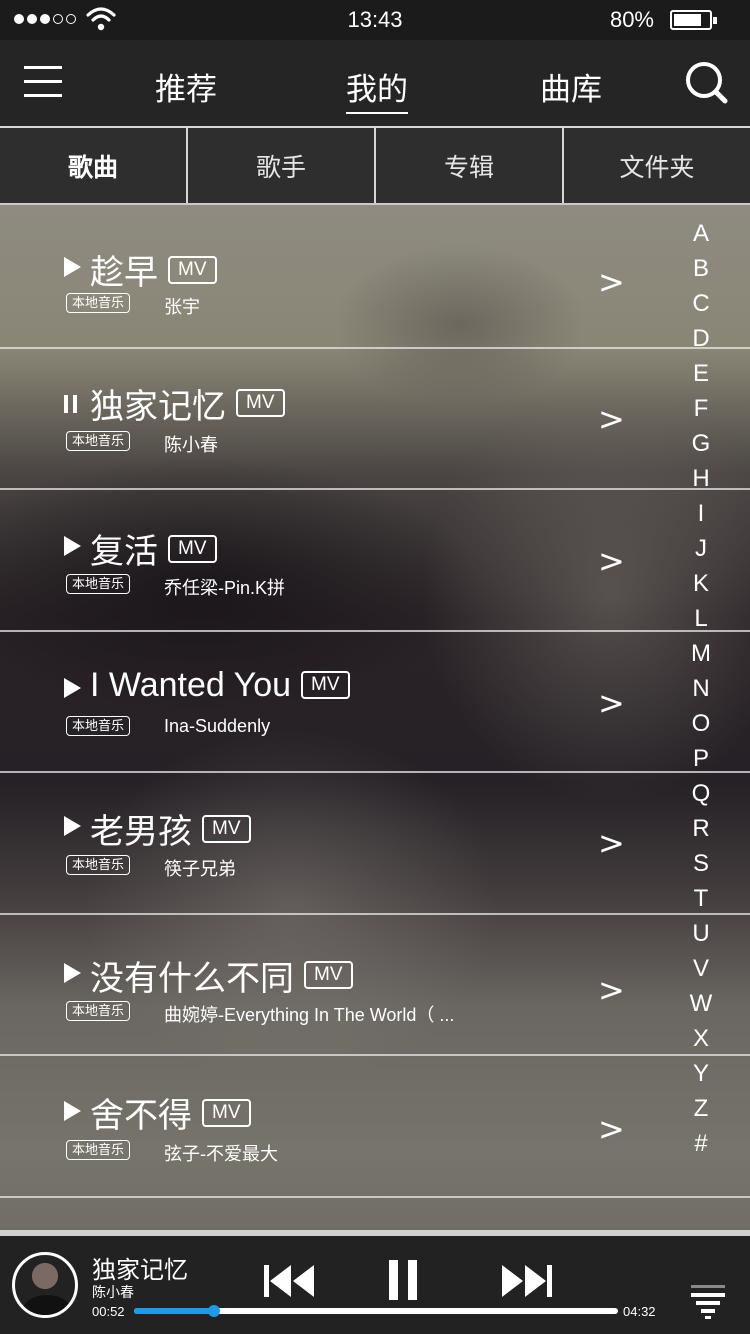 This screenshot has width=750, height=1334. What do you see at coordinates (124, 273) in the screenshot?
I see `song-title: 趁早` at bounding box center [124, 273].